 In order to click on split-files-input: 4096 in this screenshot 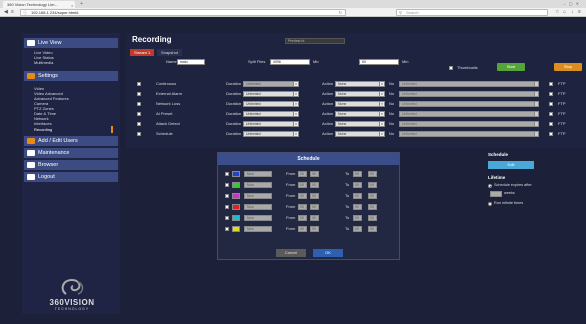, I will do `click(290, 62)`.